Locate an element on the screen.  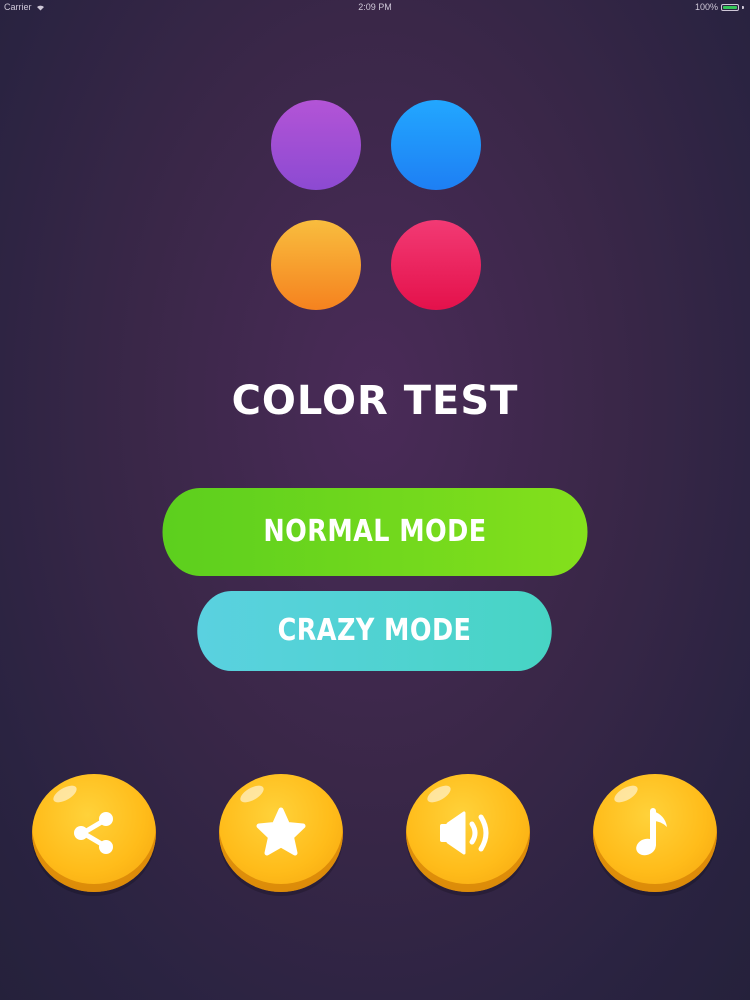
music-button is located at coordinates (655, 833).